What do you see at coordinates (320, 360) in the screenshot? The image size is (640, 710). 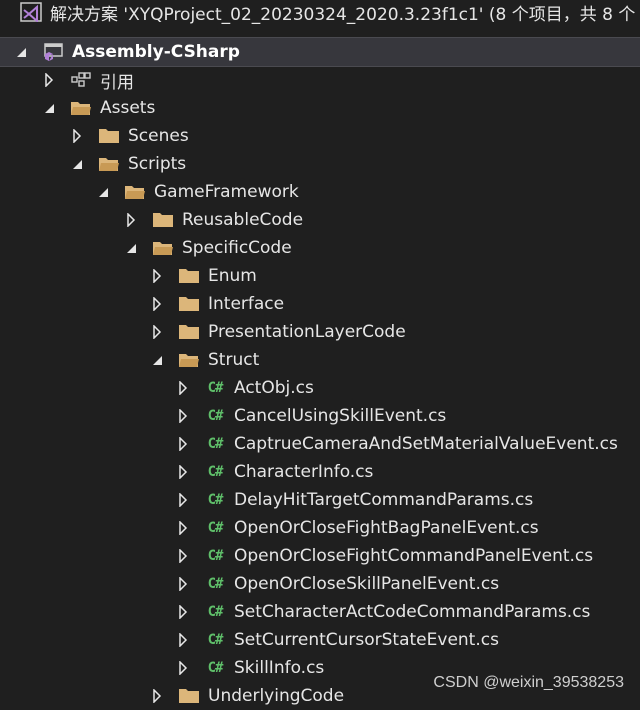 I see `tree-item-struct: Struct` at bounding box center [320, 360].